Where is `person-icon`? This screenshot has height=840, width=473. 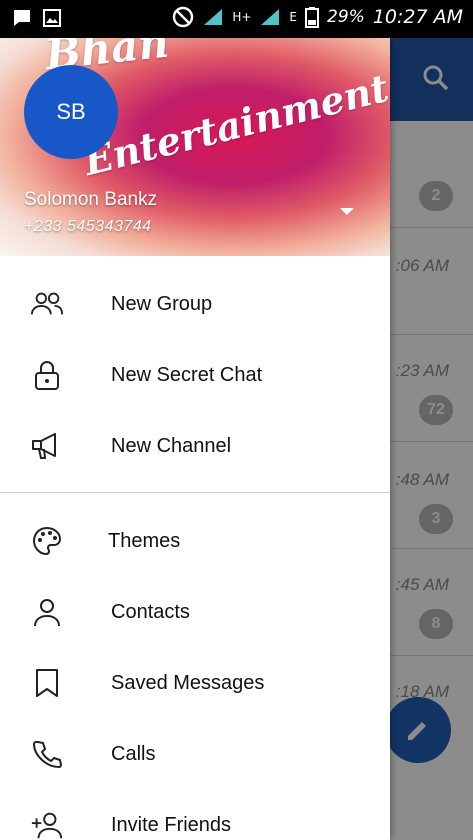 person-icon is located at coordinates (47, 612).